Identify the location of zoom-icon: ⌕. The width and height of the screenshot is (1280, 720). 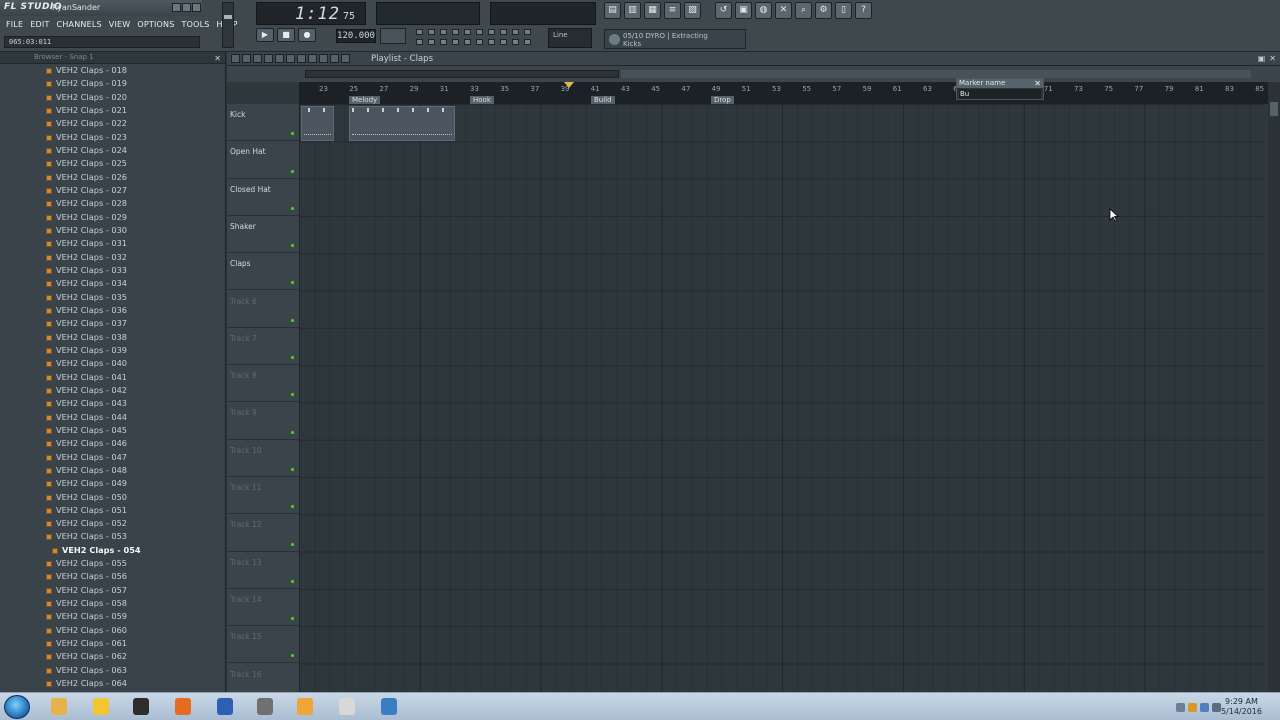
(803, 10).